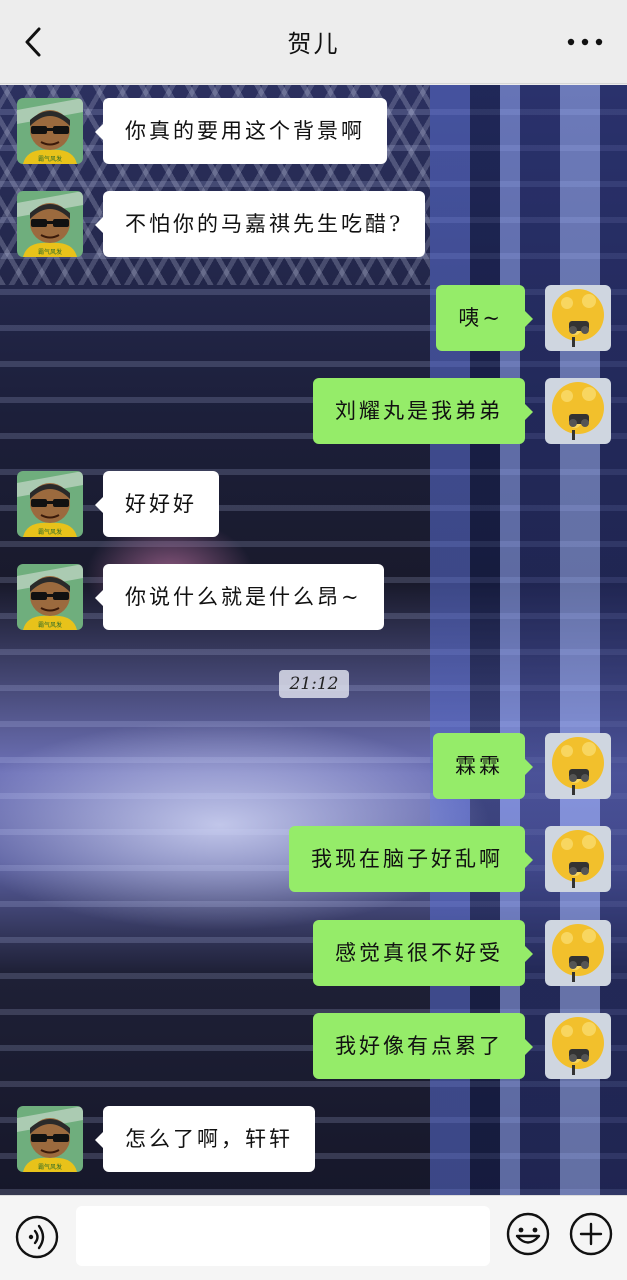 This screenshot has width=627, height=1280. Describe the element at coordinates (260, 224) in the screenshot. I see `message-bubble: 不怕你的马嘉祺先生吃醋?` at that location.